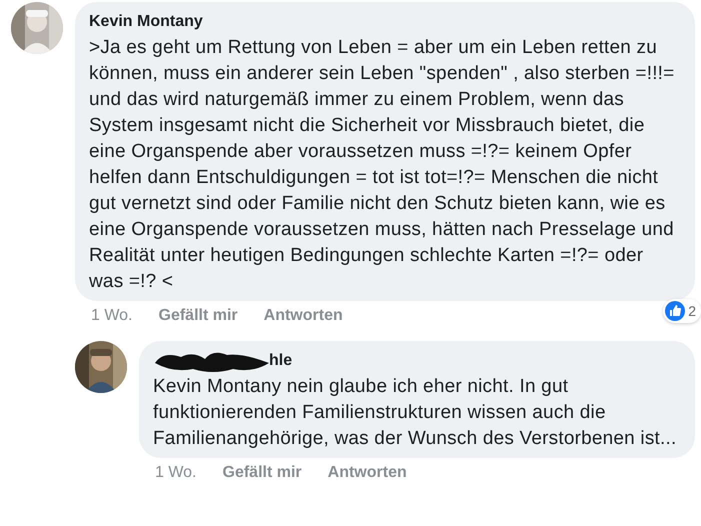 This screenshot has width=701, height=526. Describe the element at coordinates (675, 311) in the screenshot. I see `thumbs-up-icon` at that location.